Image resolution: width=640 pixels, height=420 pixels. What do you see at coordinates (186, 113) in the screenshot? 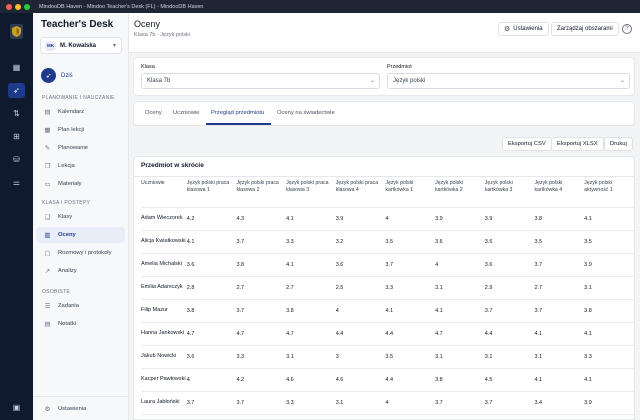
I see `tab-students: Uczniowie` at bounding box center [186, 113].